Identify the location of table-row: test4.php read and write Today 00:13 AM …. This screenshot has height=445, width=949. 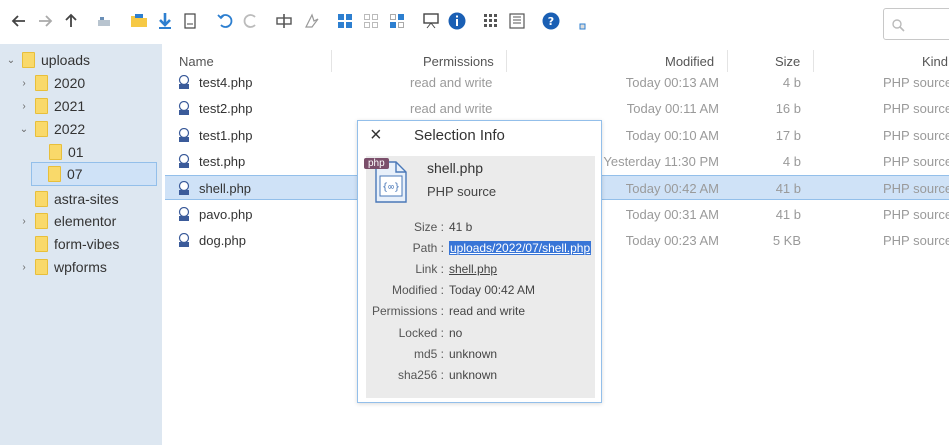
(557, 82).